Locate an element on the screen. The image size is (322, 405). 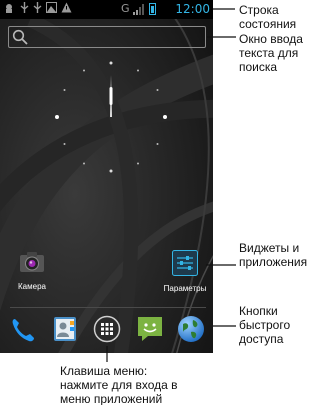
annotation-line: приложения is located at coordinates (273, 262).